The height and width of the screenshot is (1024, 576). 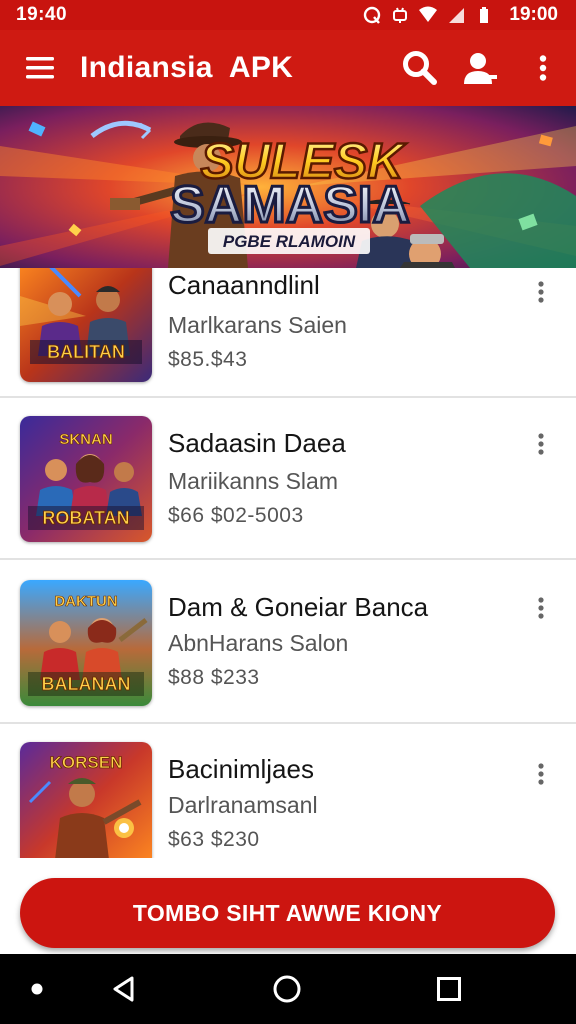 What do you see at coordinates (86, 479) in the screenshot?
I see `app-thumbnail: SKNAN ROBATAN` at bounding box center [86, 479].